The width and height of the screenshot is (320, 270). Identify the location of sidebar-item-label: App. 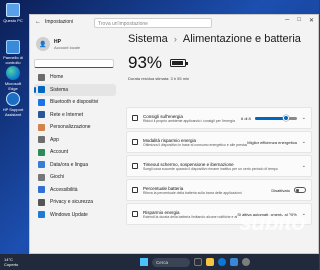
(54, 139).